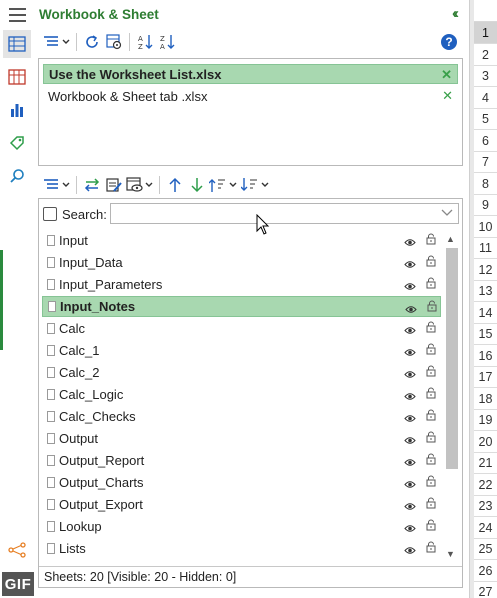 The image size is (497, 598). Describe the element at coordinates (485, 485) in the screenshot. I see `row-header: 22` at that location.